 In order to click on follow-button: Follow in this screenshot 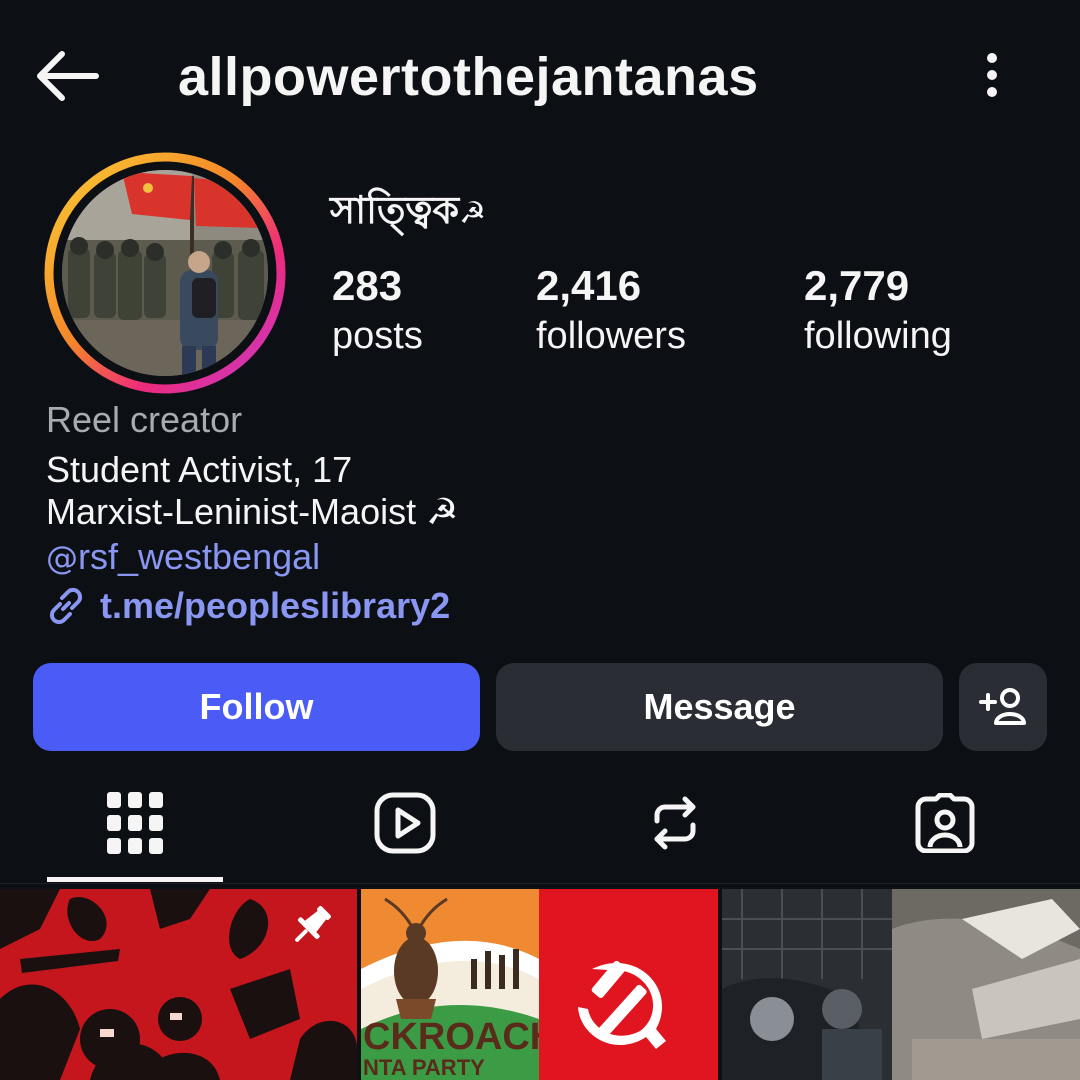, I will do `click(256, 707)`.